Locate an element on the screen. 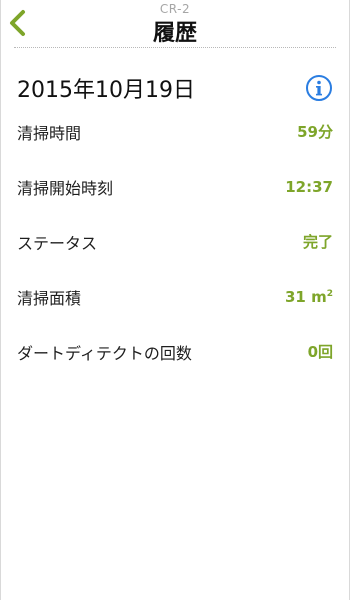 This screenshot has height=600, width=350. header: CR-2 履歴 is located at coordinates (175, 24).